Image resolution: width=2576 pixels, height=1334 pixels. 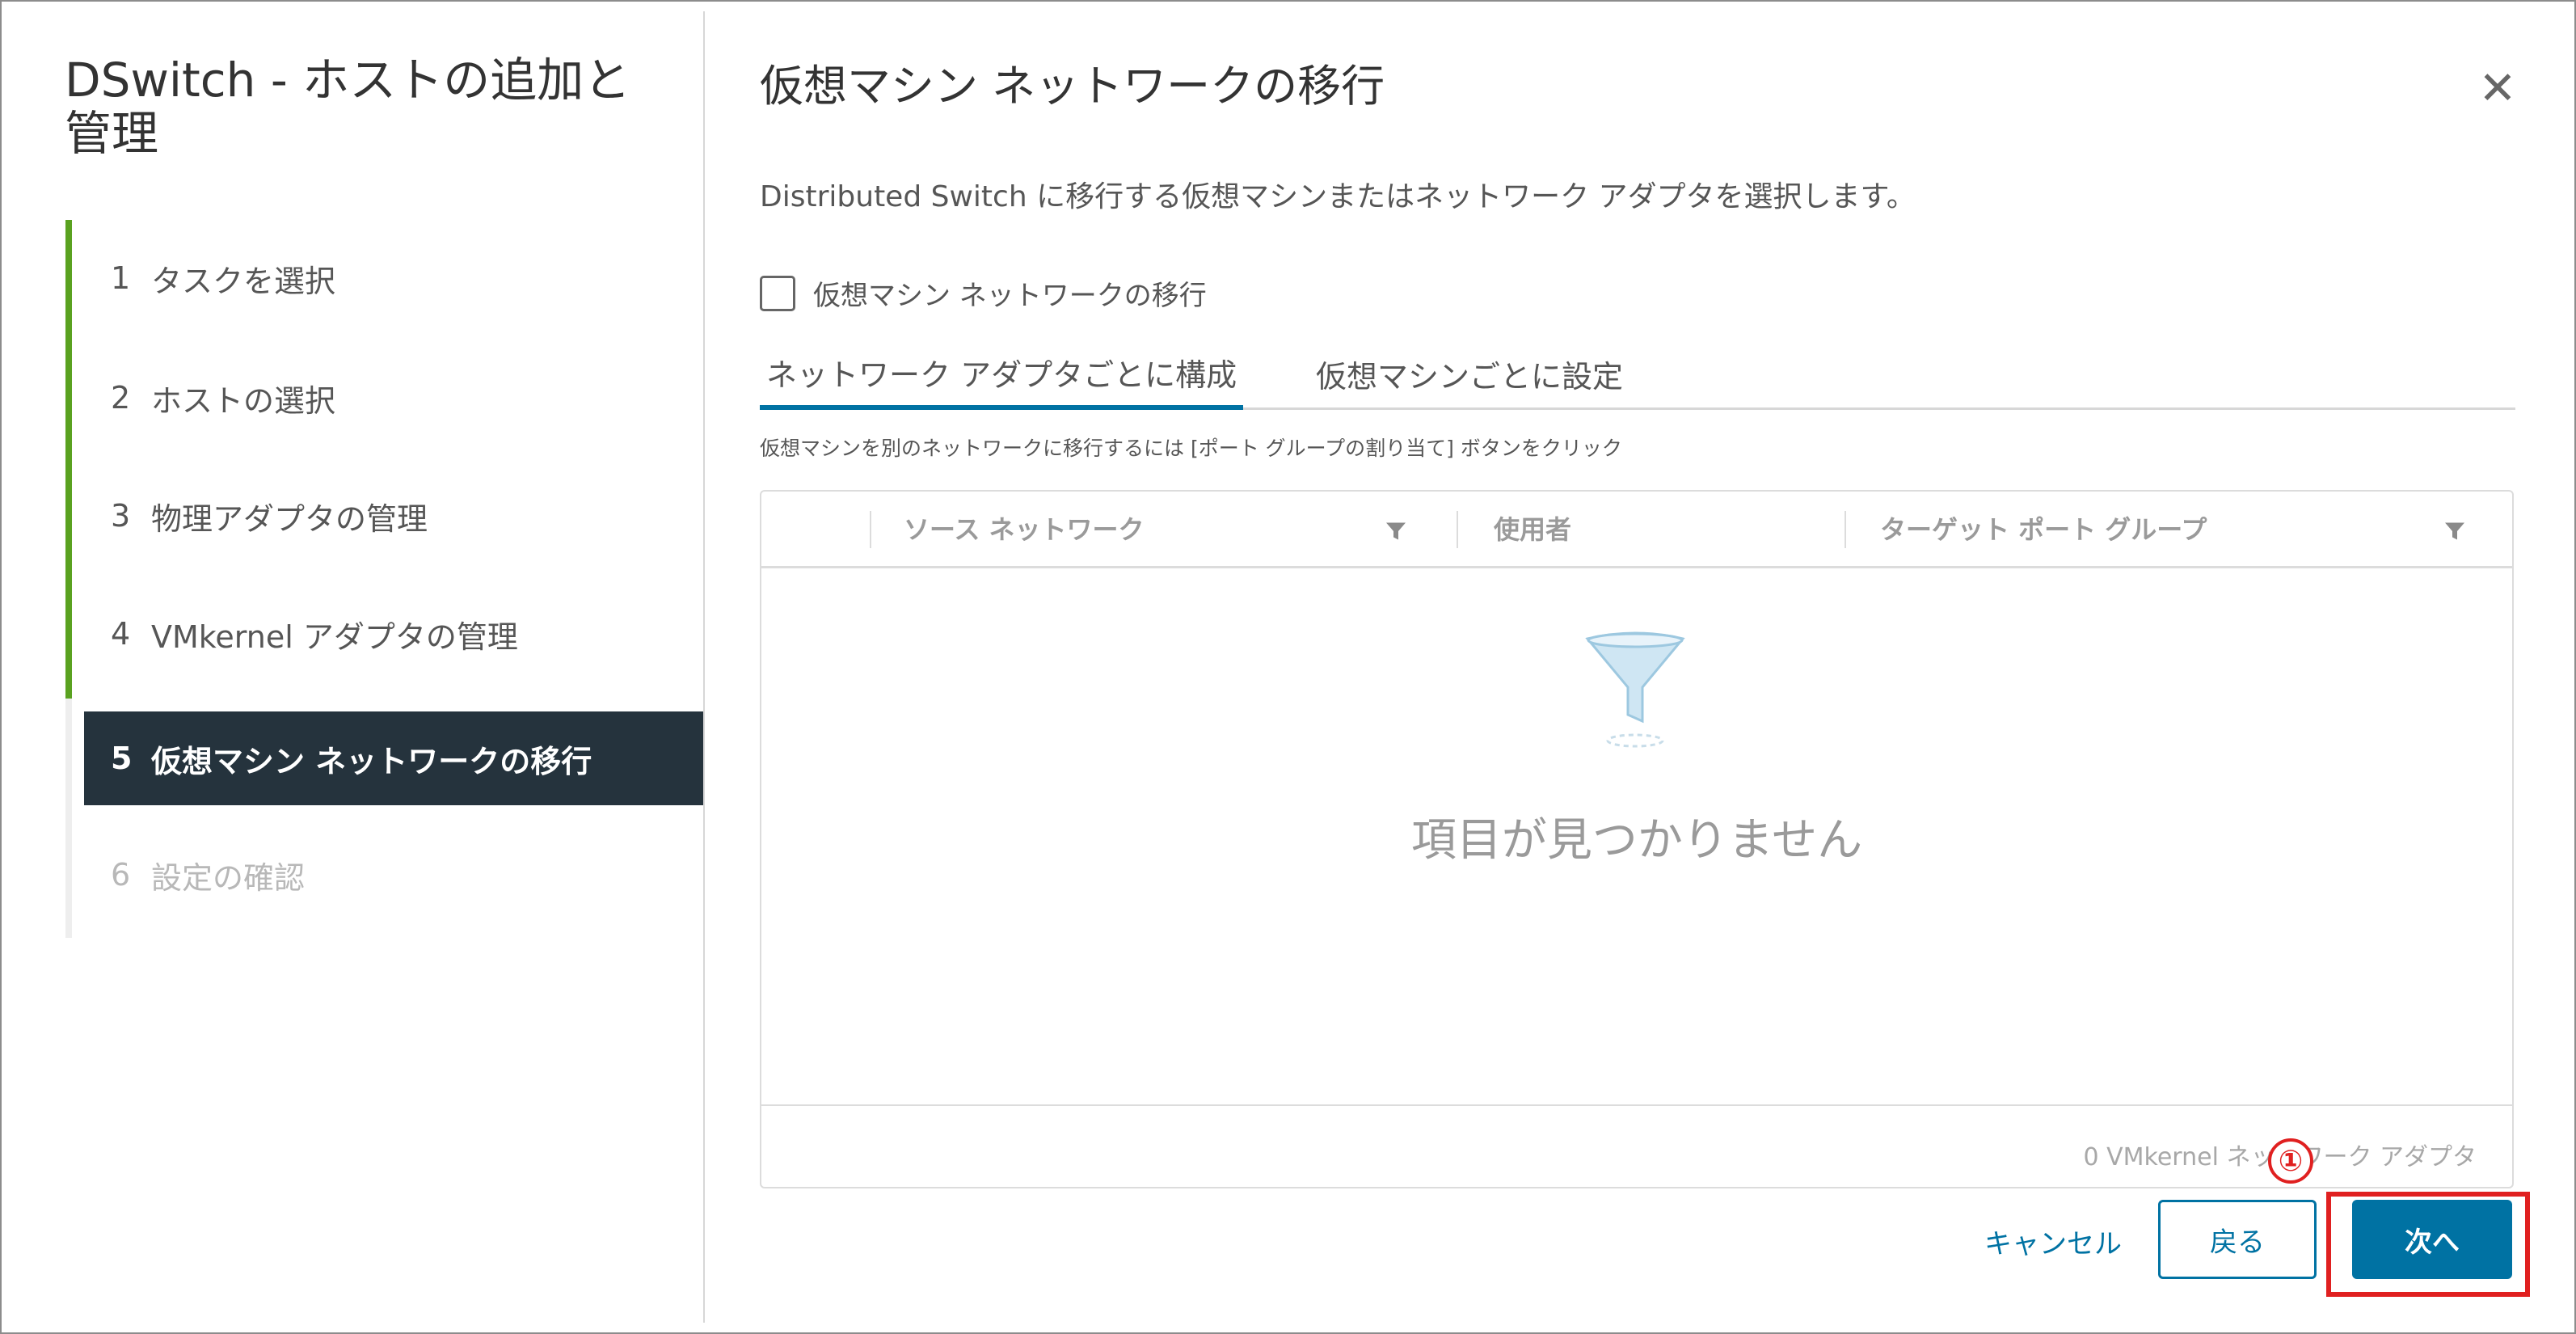 What do you see at coordinates (387, 875) in the screenshot?
I see `wizard-step-6: 6 設定の確認` at bounding box center [387, 875].